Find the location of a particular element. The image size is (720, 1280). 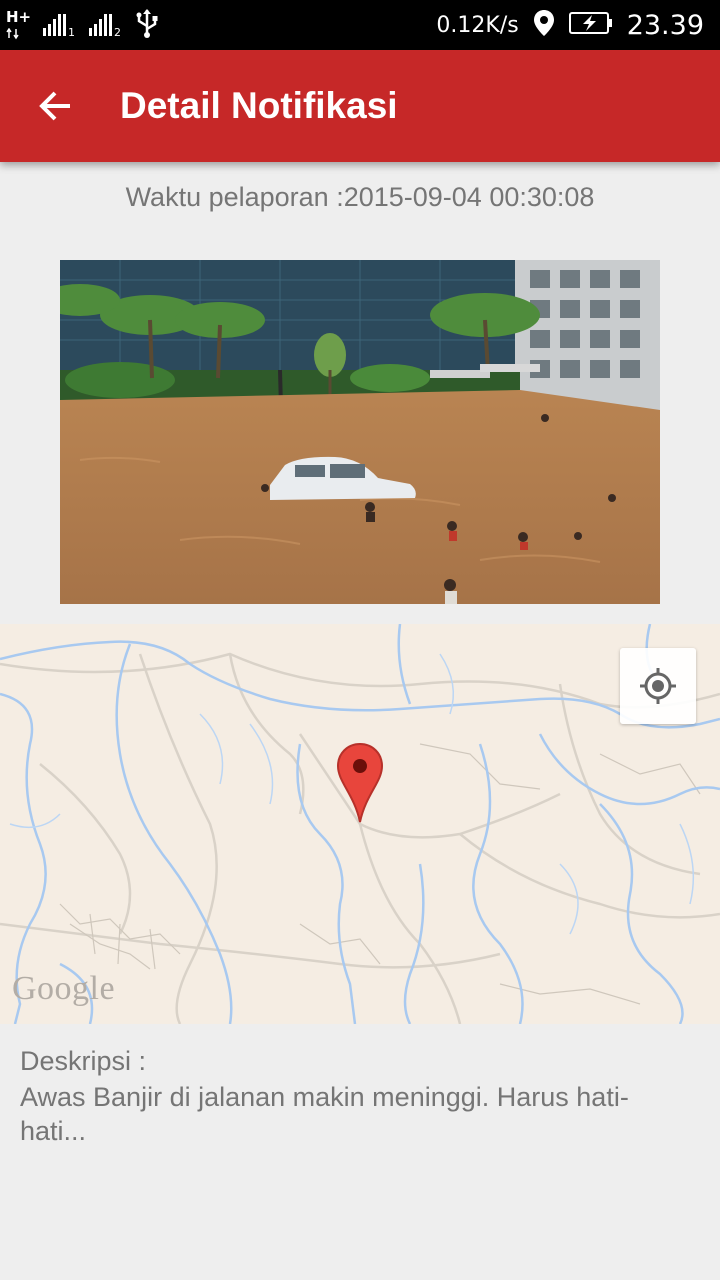

arrow-back-icon is located at coordinates (54, 106).